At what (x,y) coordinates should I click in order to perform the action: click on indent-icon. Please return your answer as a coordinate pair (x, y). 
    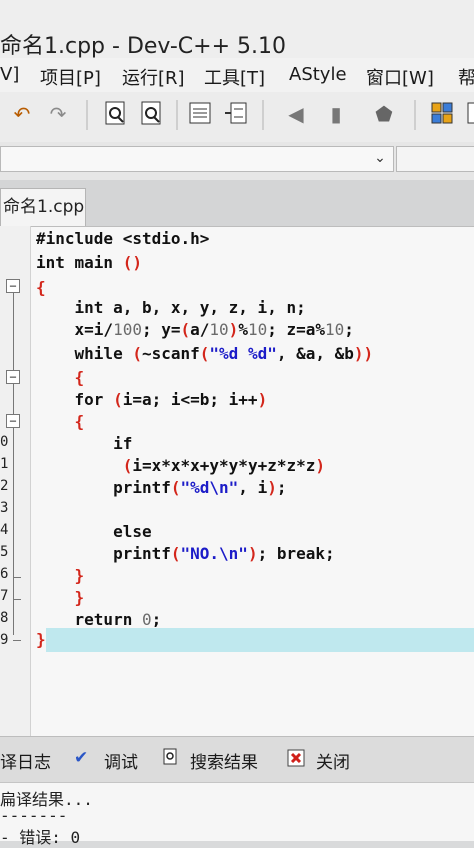
    Looking at the image, I should click on (200, 114).